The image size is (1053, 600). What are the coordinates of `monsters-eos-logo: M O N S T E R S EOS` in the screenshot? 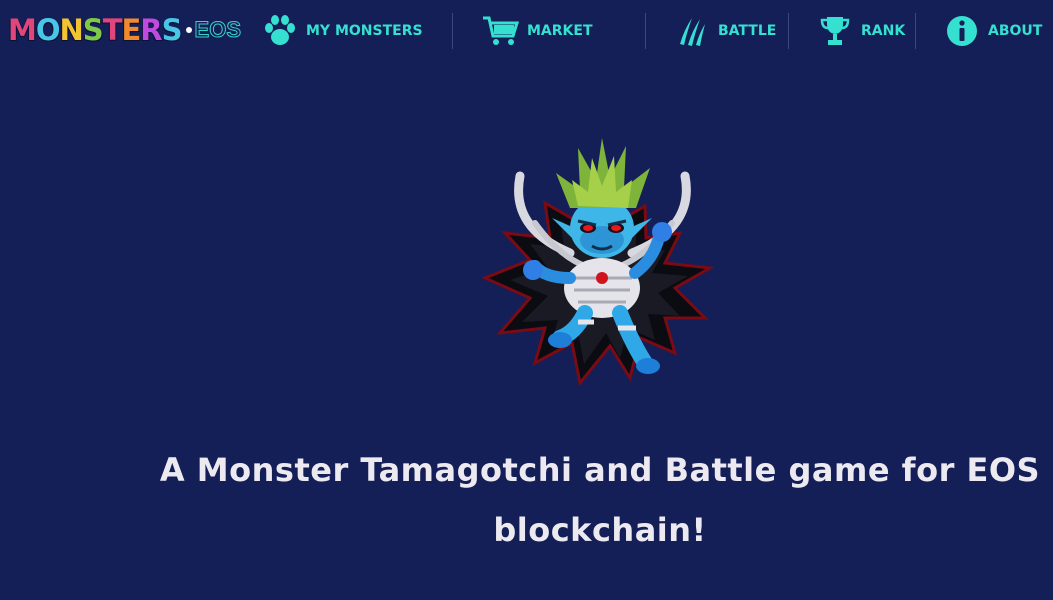 It's located at (125, 30).